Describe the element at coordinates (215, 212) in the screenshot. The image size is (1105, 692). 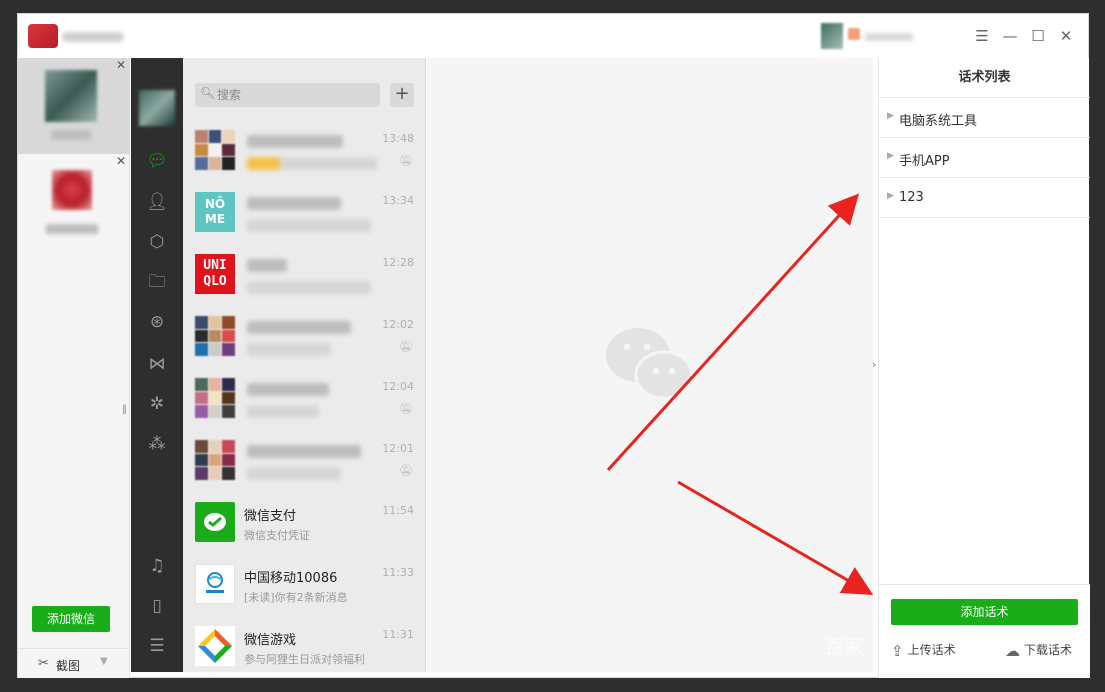
I see `nome-avatar: NŌ ME` at that location.